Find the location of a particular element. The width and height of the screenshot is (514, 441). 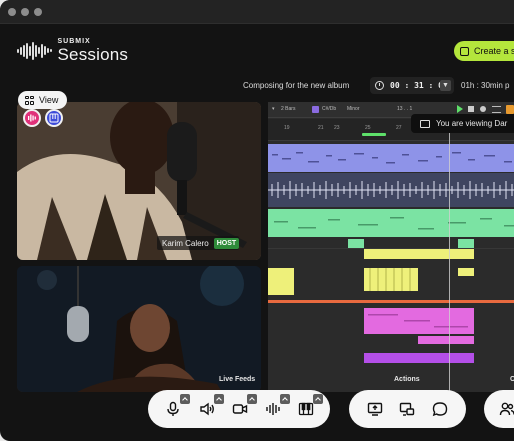

yellow-clip-notes is located at coordinates (390, 279).